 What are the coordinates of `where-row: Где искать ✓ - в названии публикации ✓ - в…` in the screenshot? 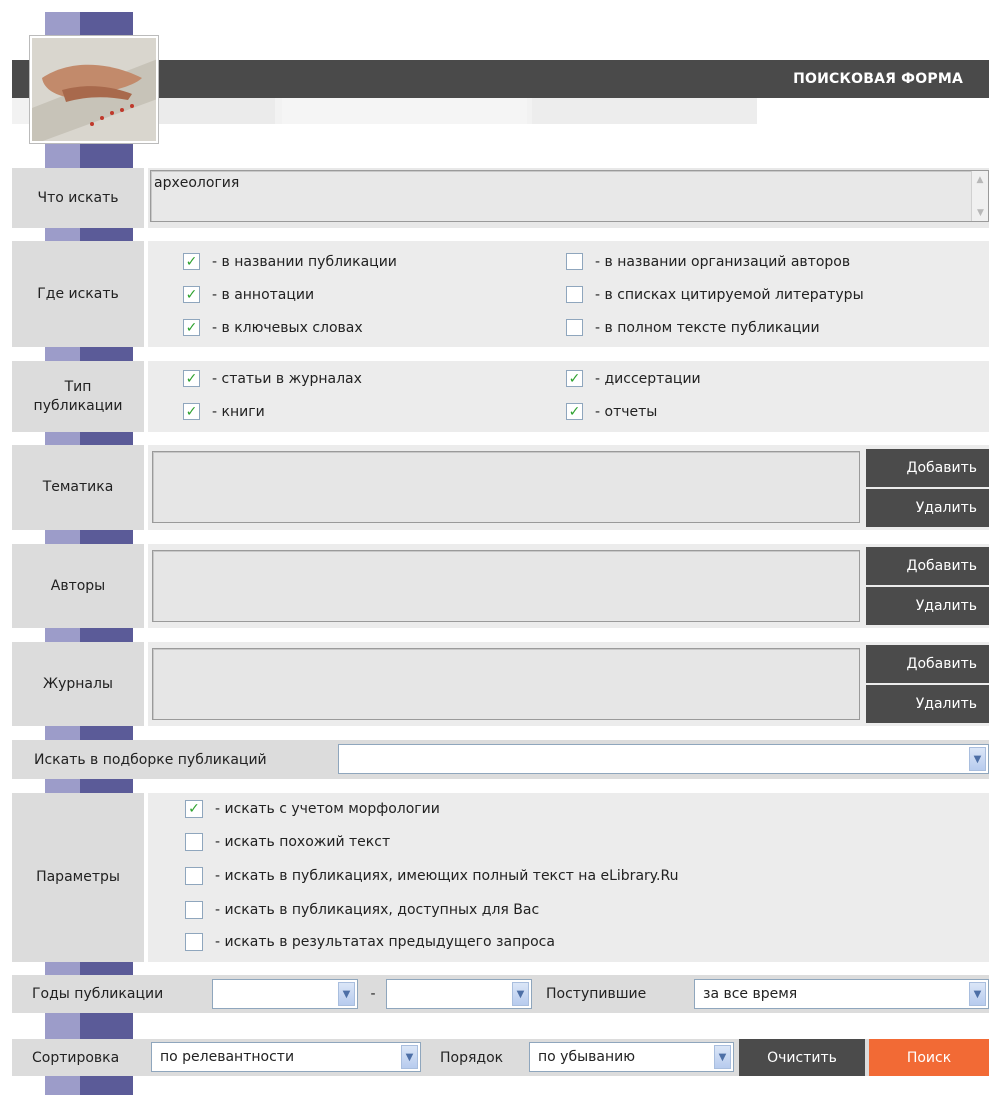 It's located at (500, 294).